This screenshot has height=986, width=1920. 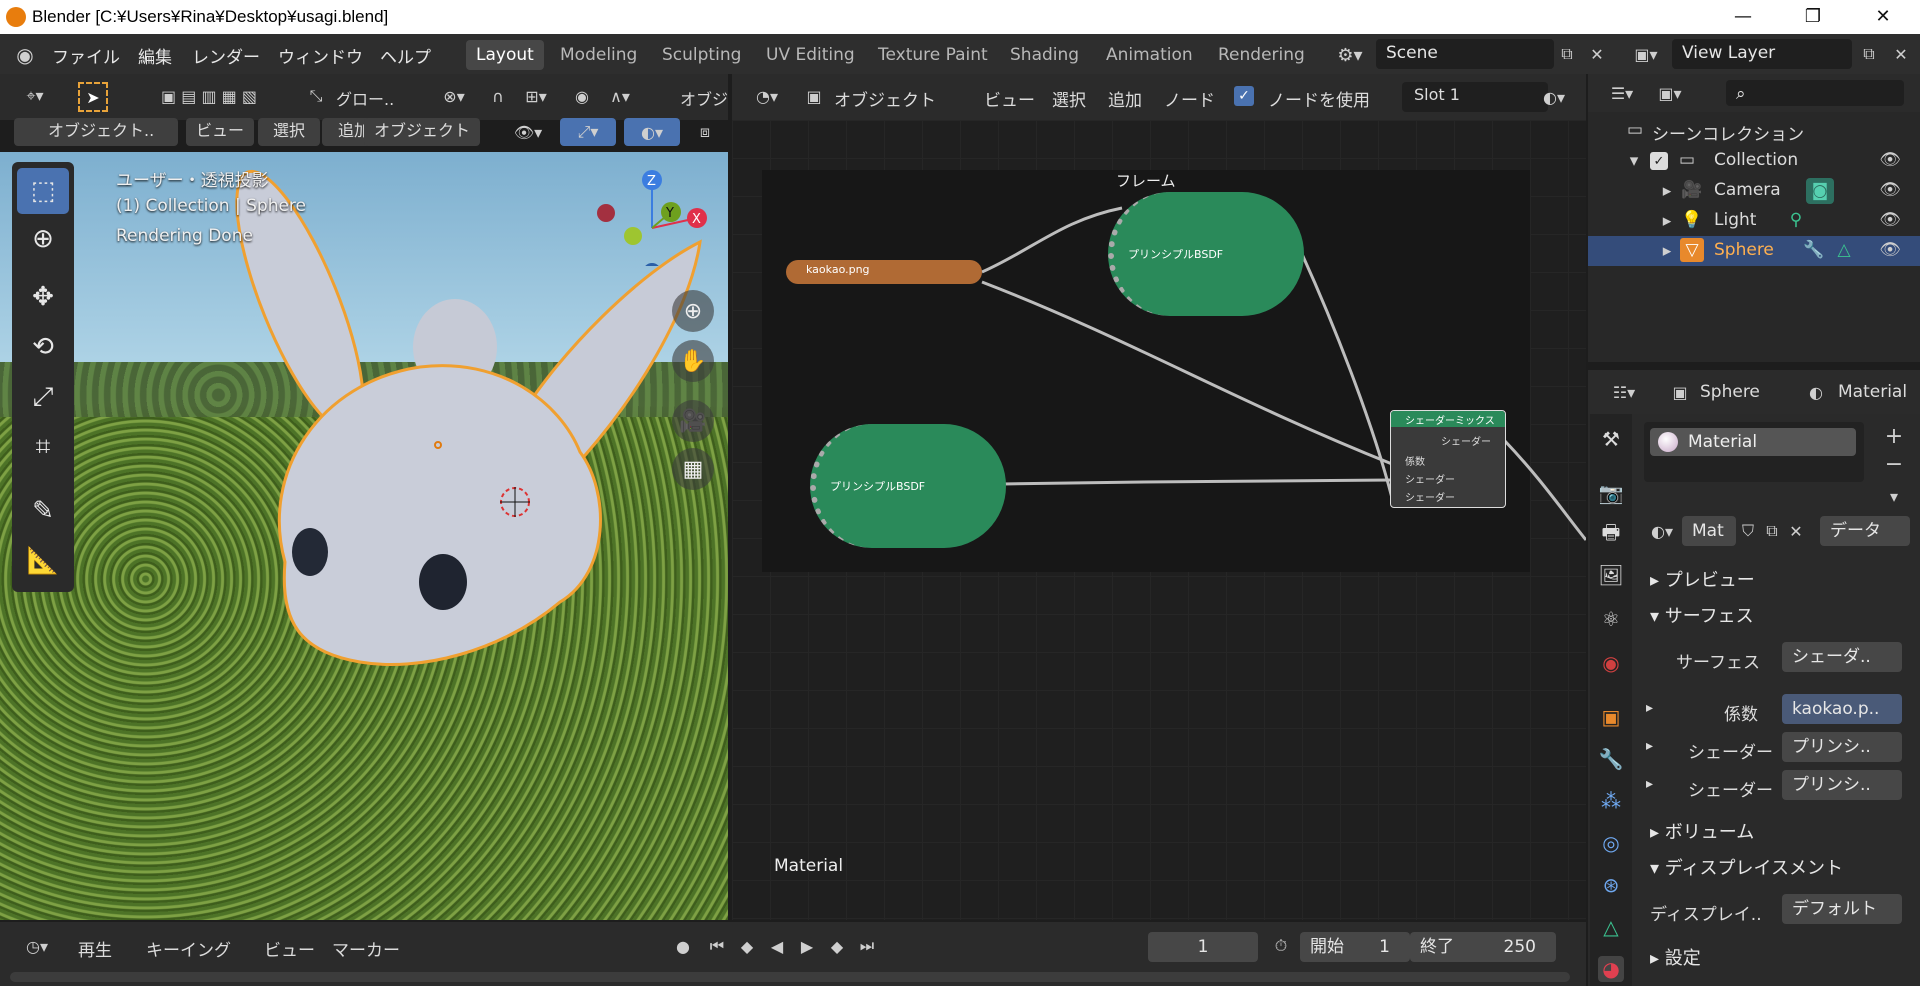 I want to click on transform-orientation-icon: ⤡, so click(x=316, y=96).